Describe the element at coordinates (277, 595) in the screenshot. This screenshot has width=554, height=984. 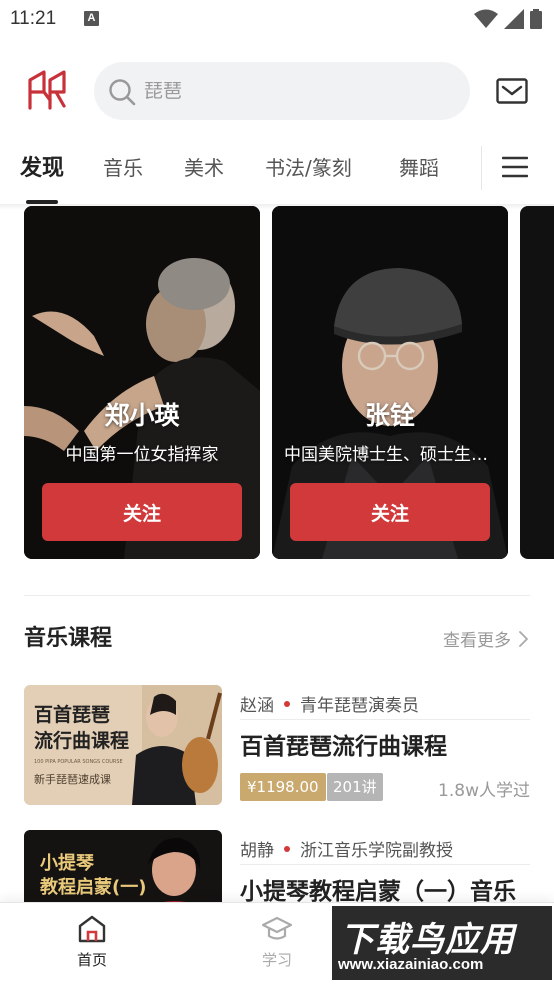
I see `section-divider` at that location.